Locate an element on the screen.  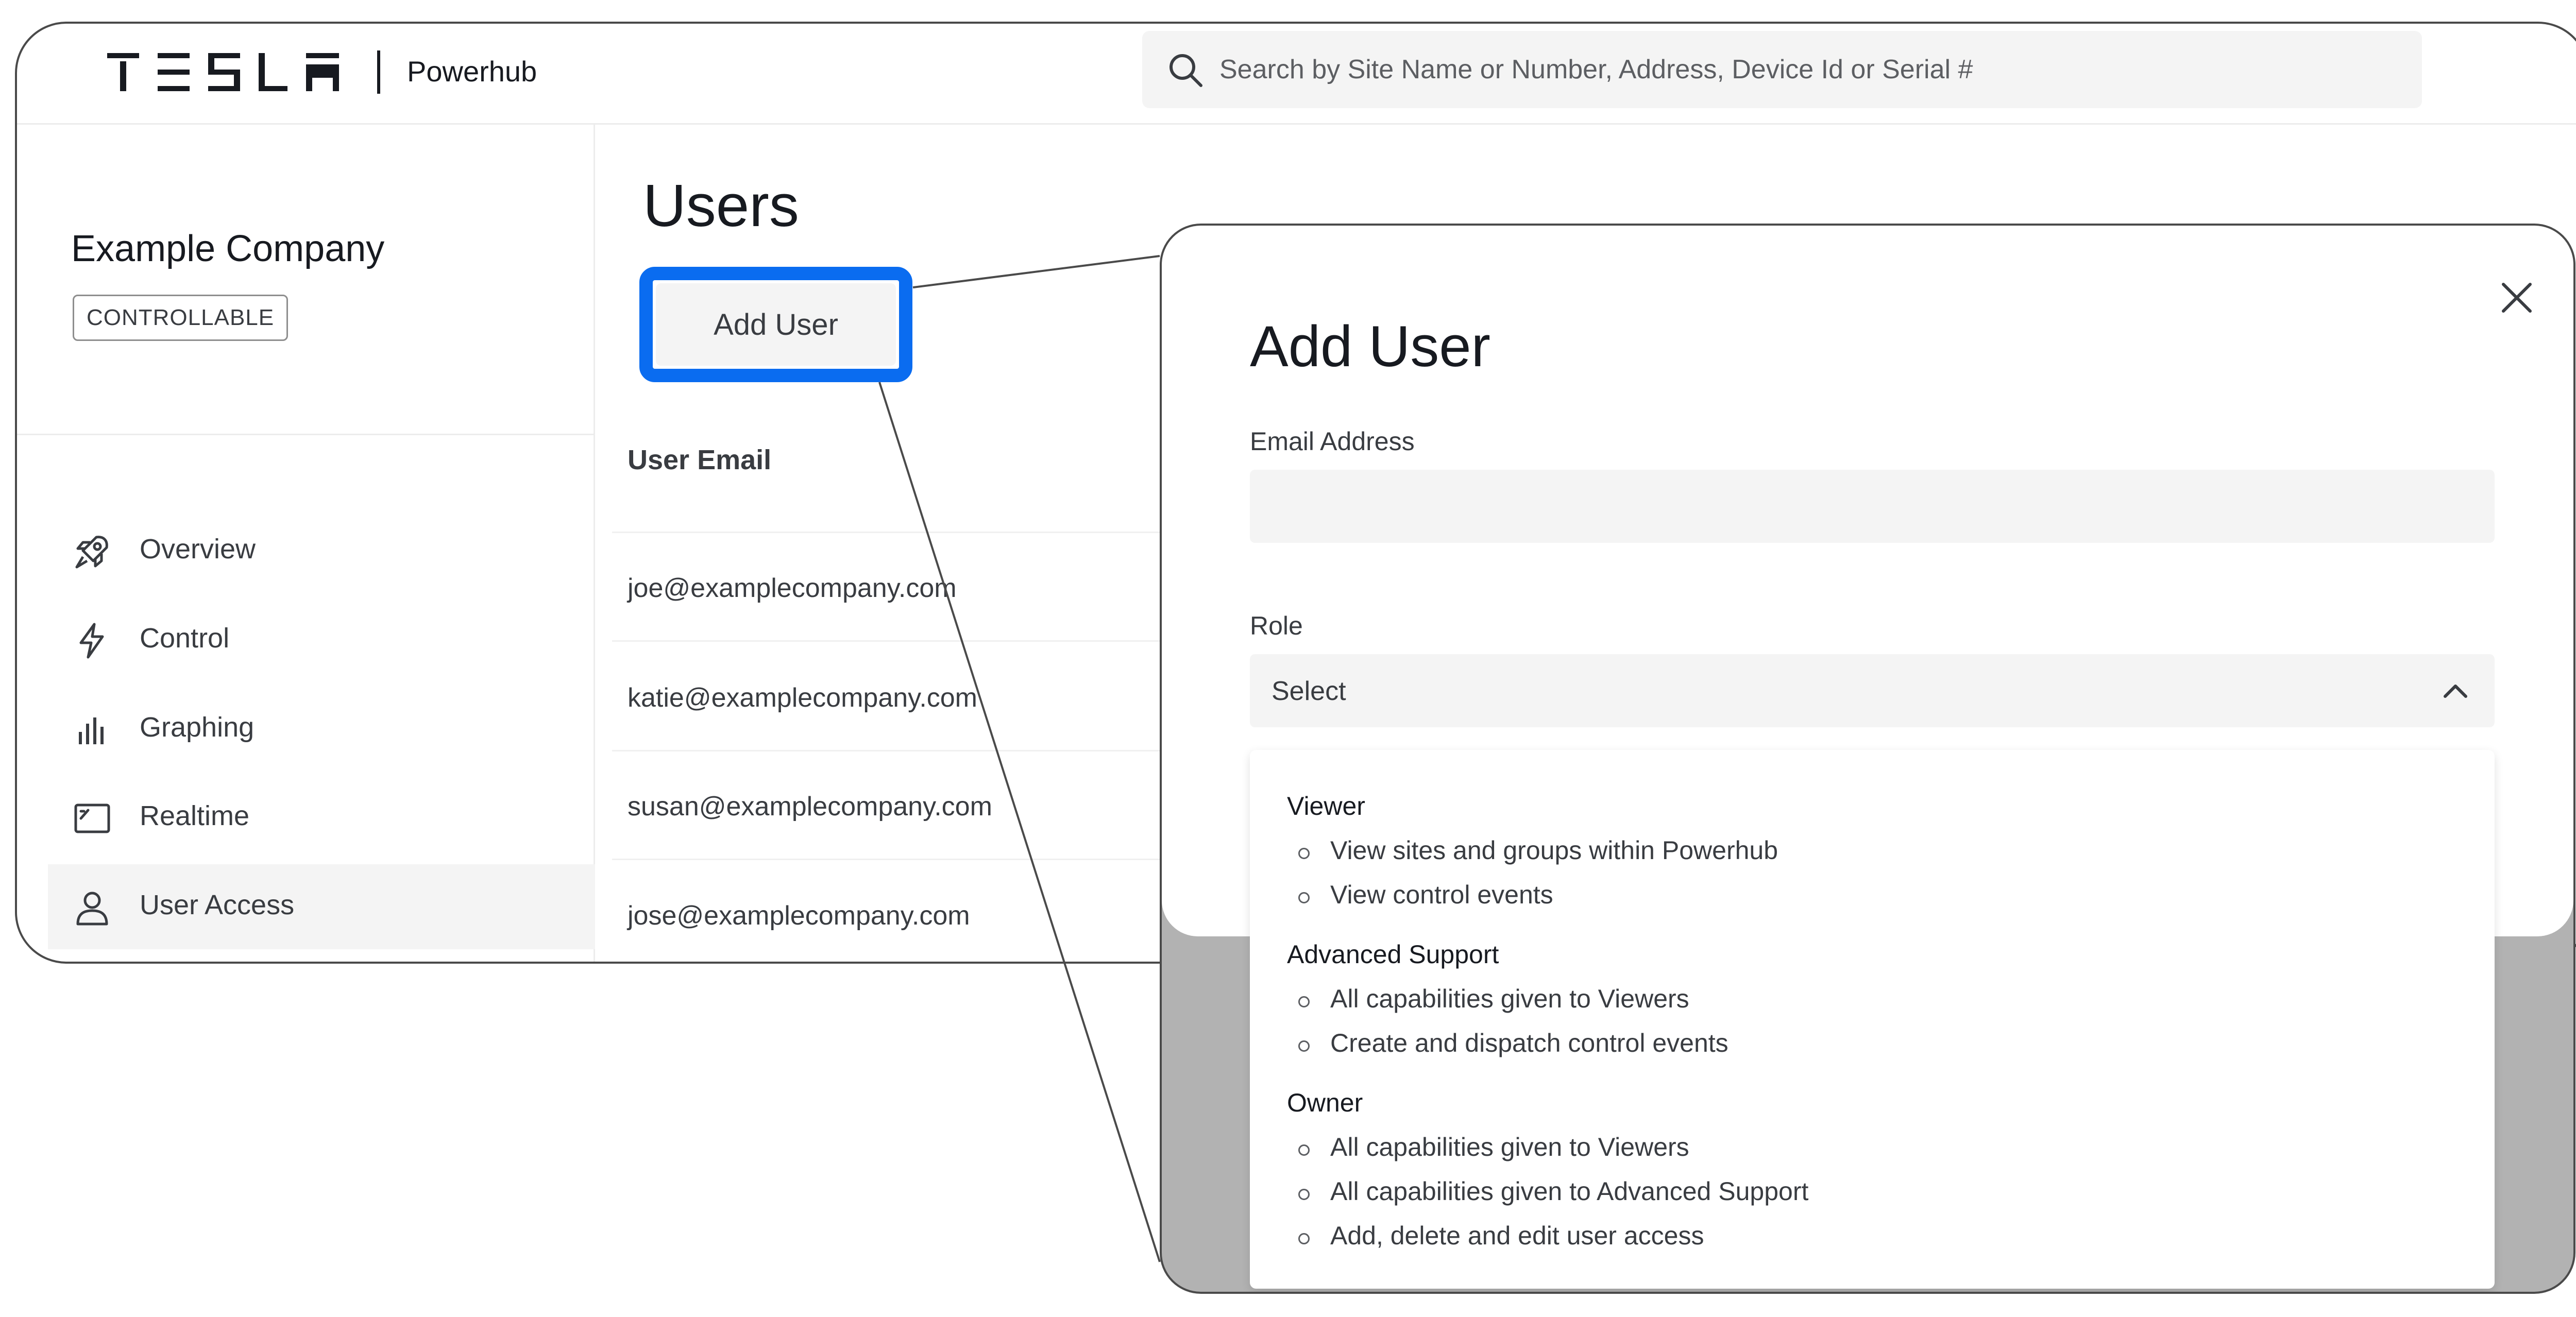
sidebar-divider is located at coordinates (306, 434).